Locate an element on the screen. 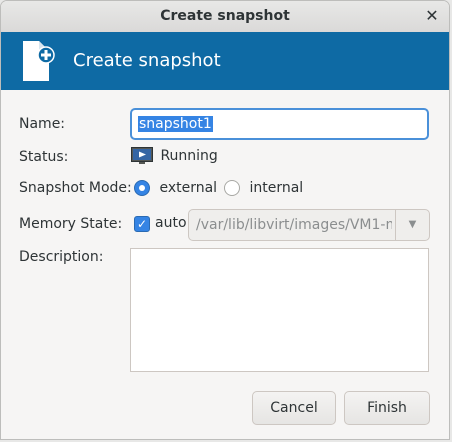 The height and width of the screenshot is (442, 452). mode-option-label: internal is located at coordinates (276, 188).